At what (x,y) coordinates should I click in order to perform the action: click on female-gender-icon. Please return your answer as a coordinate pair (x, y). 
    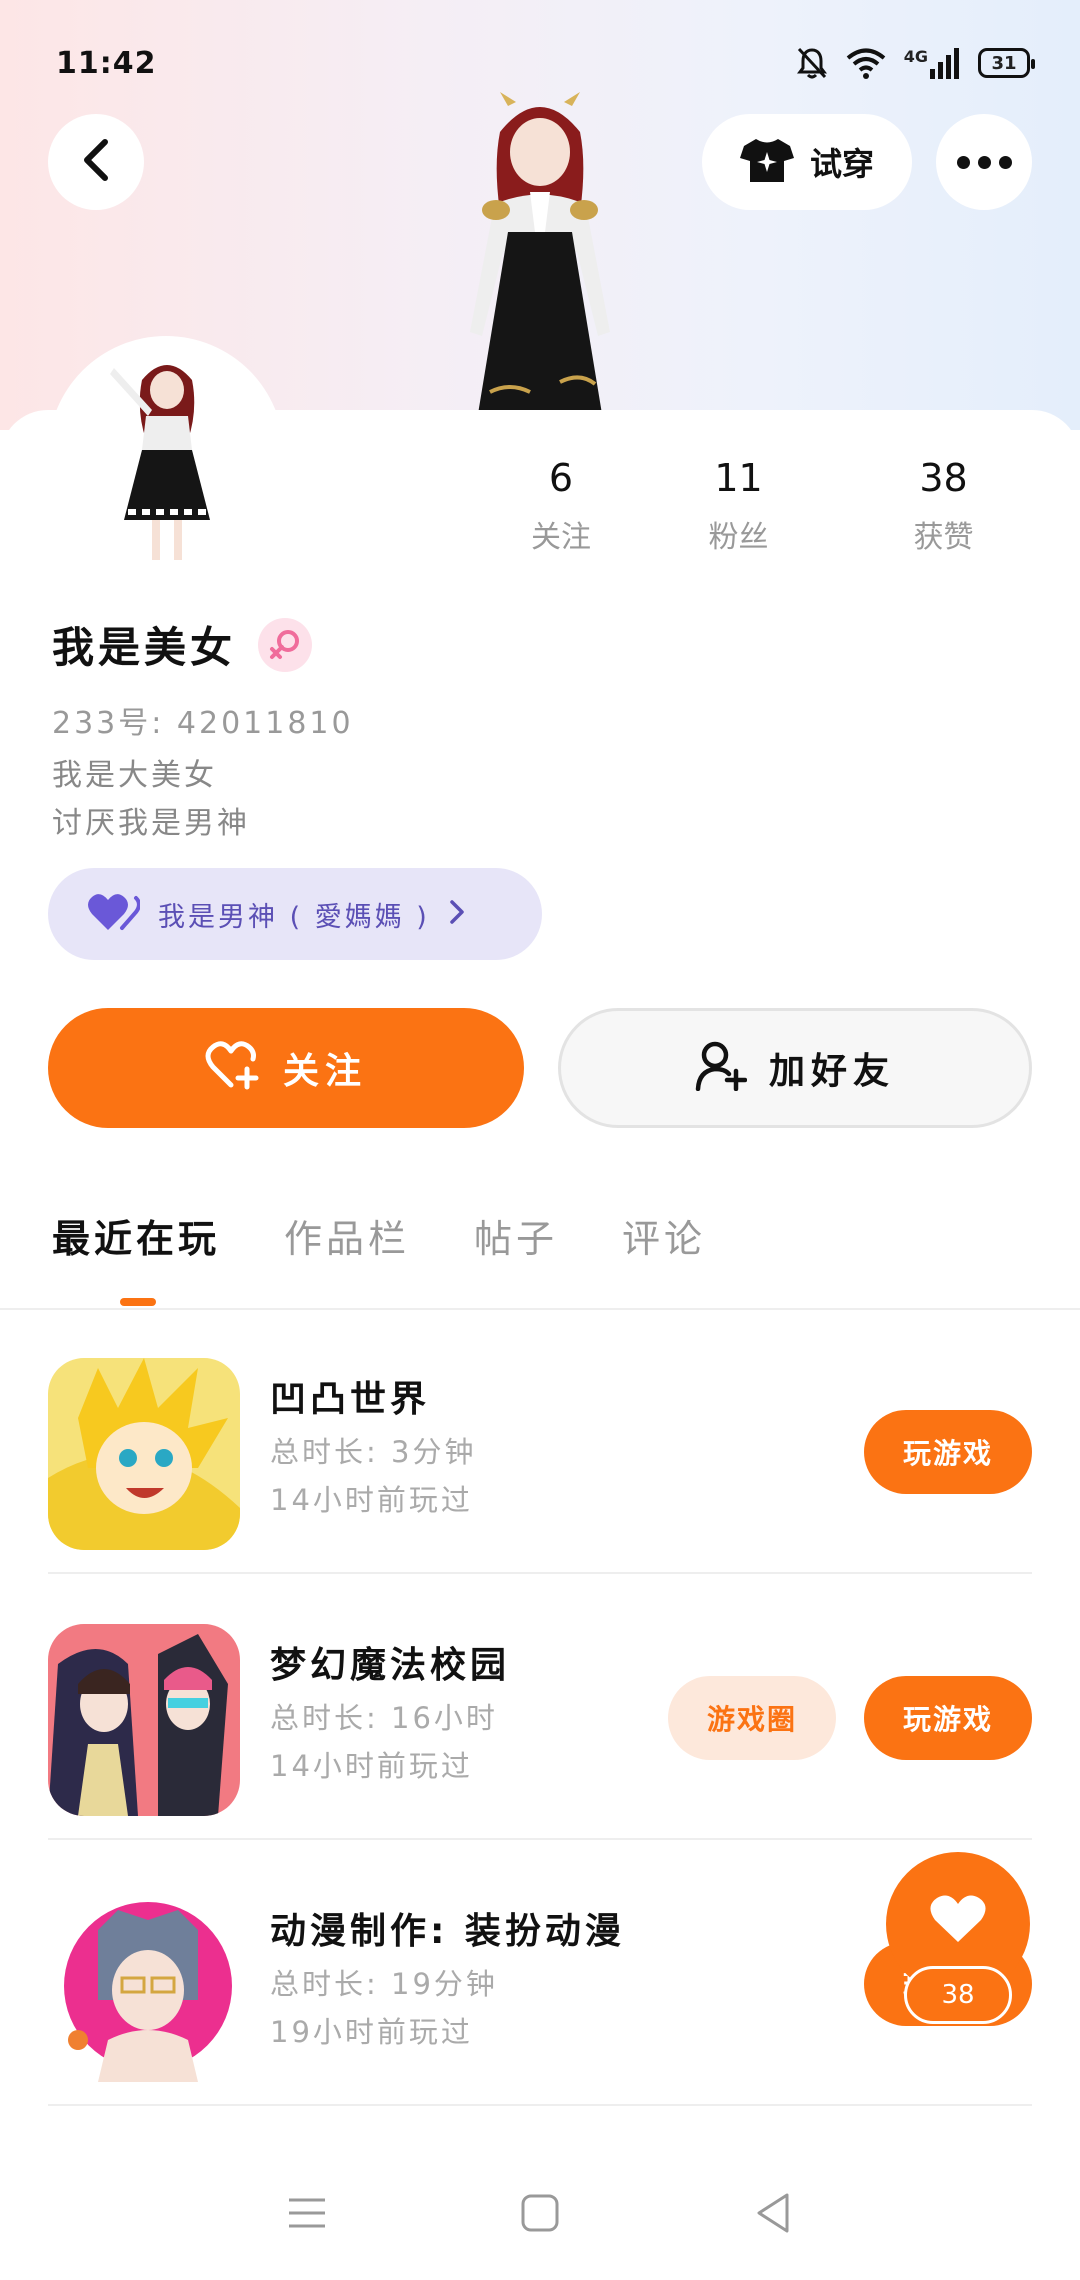
    Looking at the image, I should click on (285, 644).